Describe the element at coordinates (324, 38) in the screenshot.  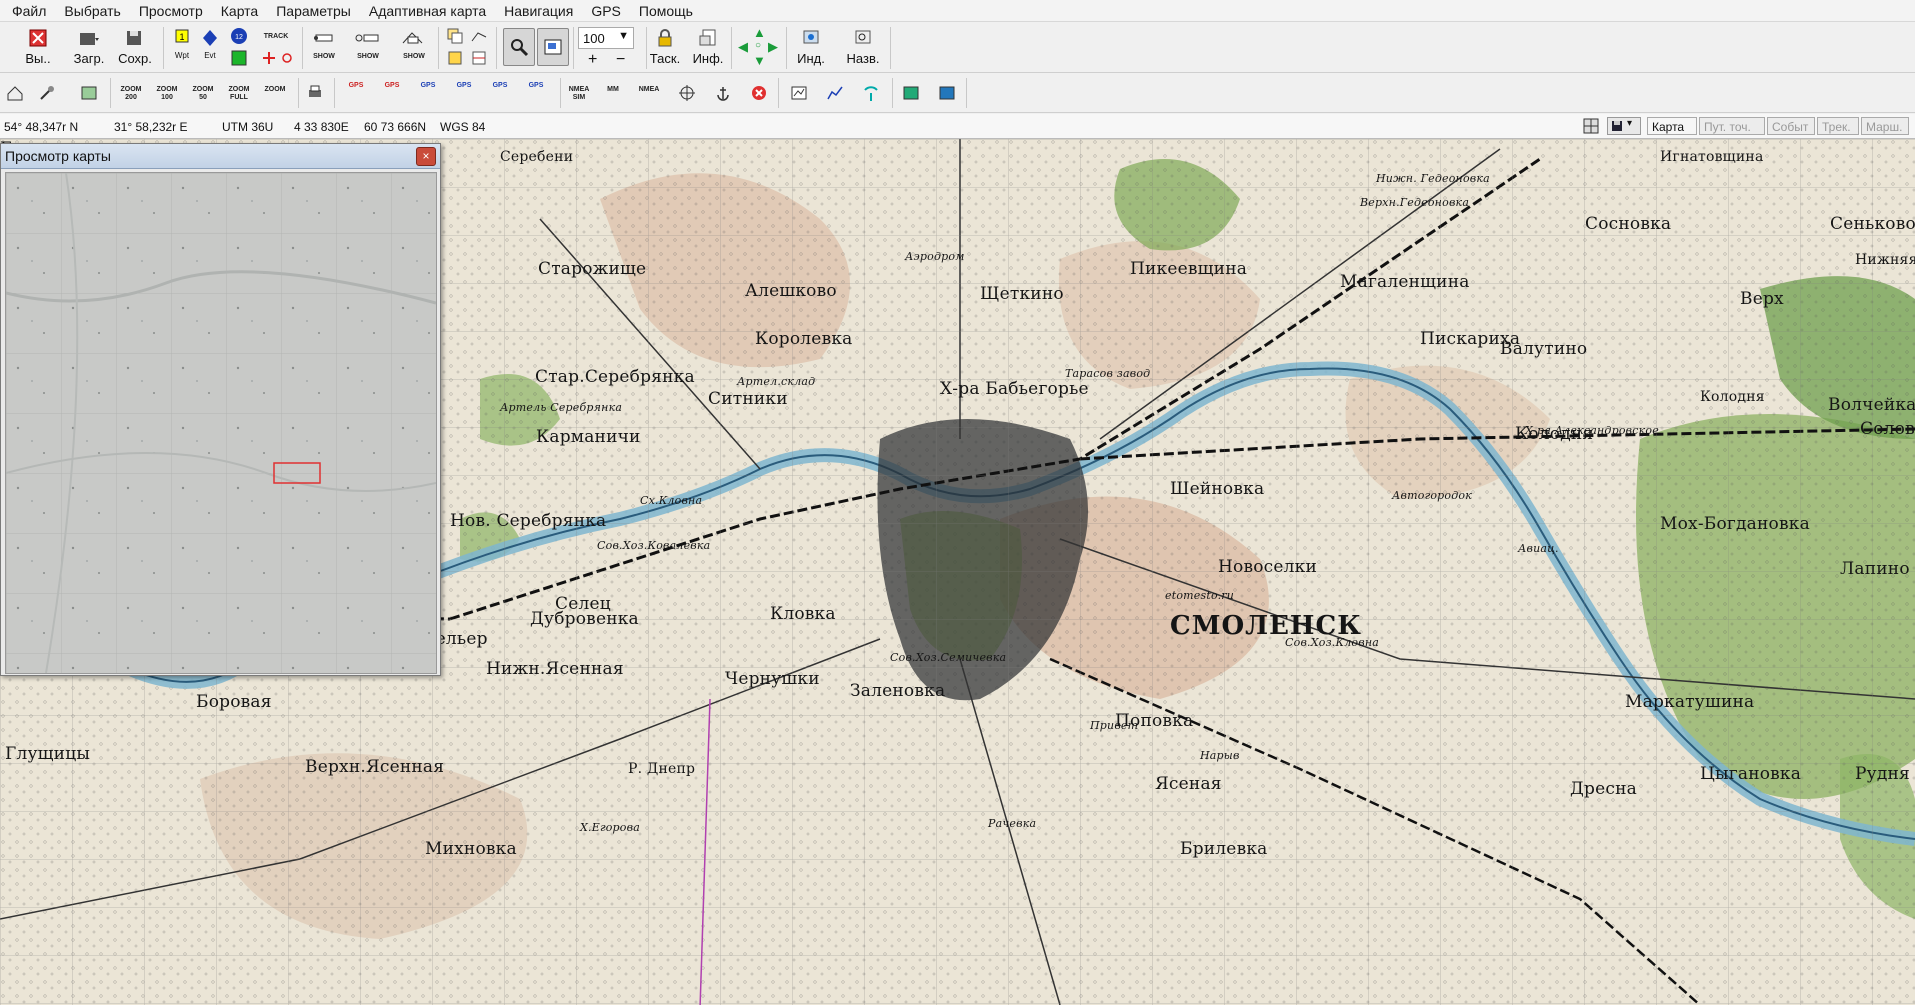
I see `show-track-icon` at that location.